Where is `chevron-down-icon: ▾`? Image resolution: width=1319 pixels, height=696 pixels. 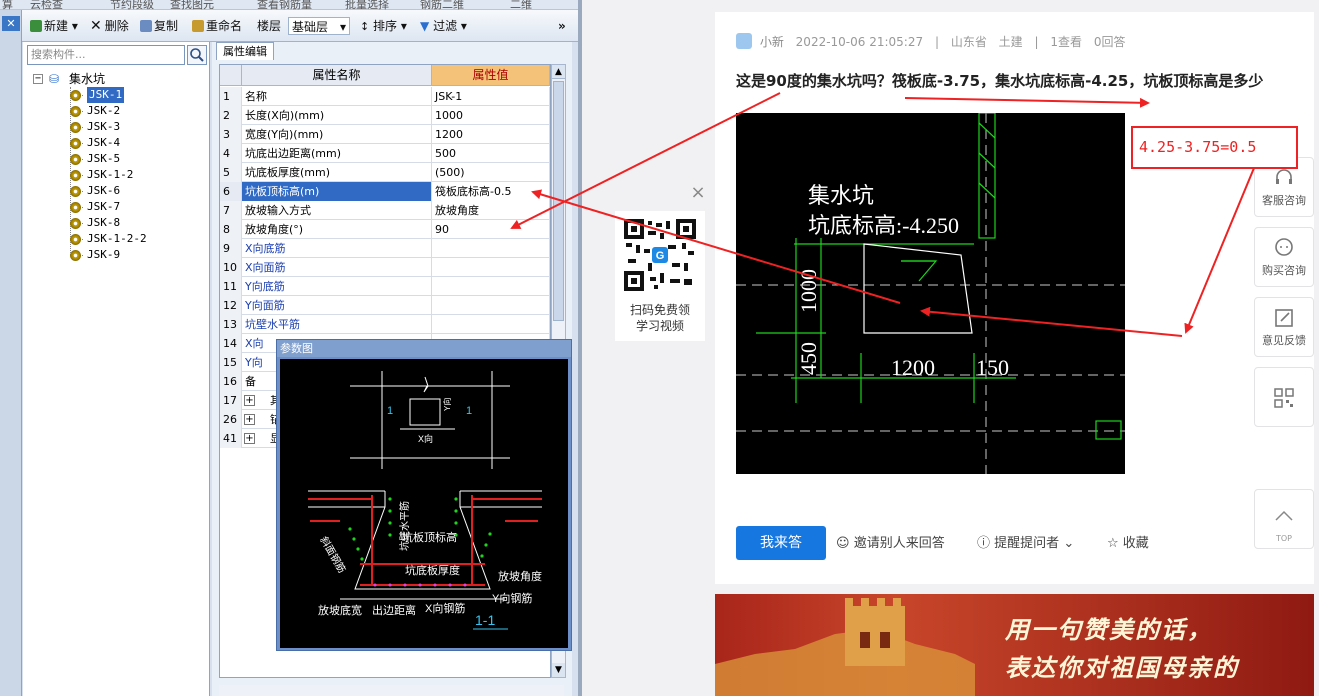 chevron-down-icon: ▾ is located at coordinates (342, 27).